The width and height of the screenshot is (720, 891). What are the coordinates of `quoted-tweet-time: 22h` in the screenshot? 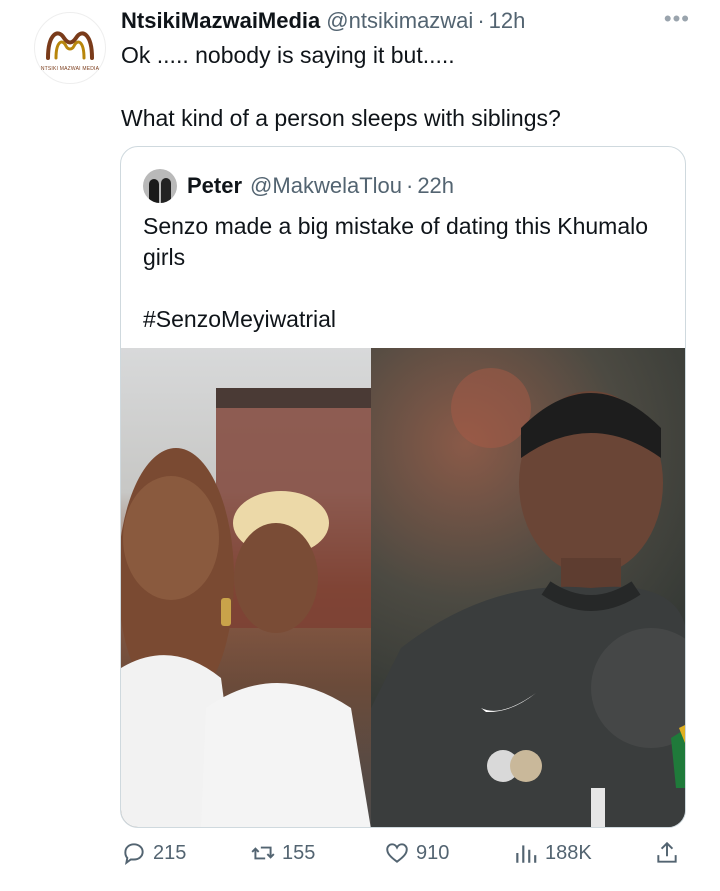 It's located at (435, 186).